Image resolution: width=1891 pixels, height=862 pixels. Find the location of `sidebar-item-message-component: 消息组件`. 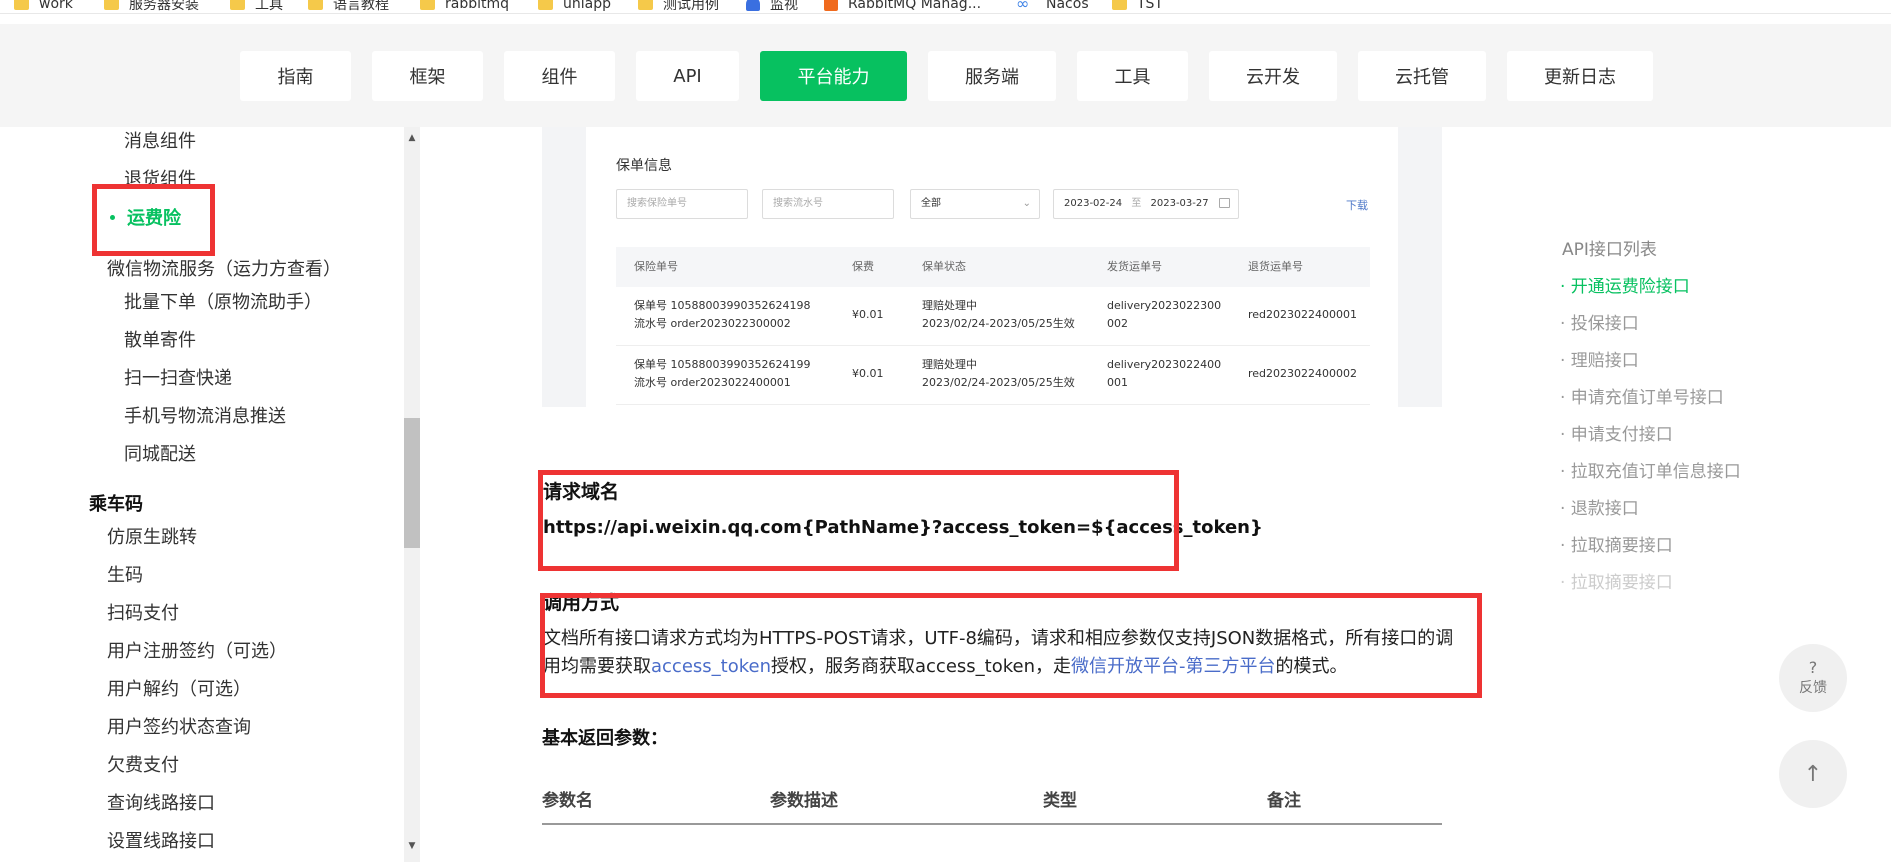

sidebar-item-message-component: 消息组件 is located at coordinates (160, 140).